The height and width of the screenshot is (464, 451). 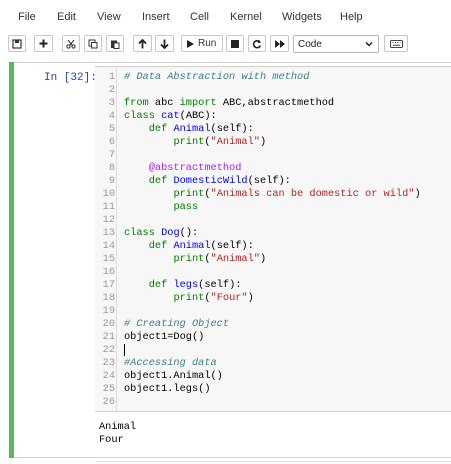 I want to click on code-line: 23 #Accessing data, so click(x=273, y=363).